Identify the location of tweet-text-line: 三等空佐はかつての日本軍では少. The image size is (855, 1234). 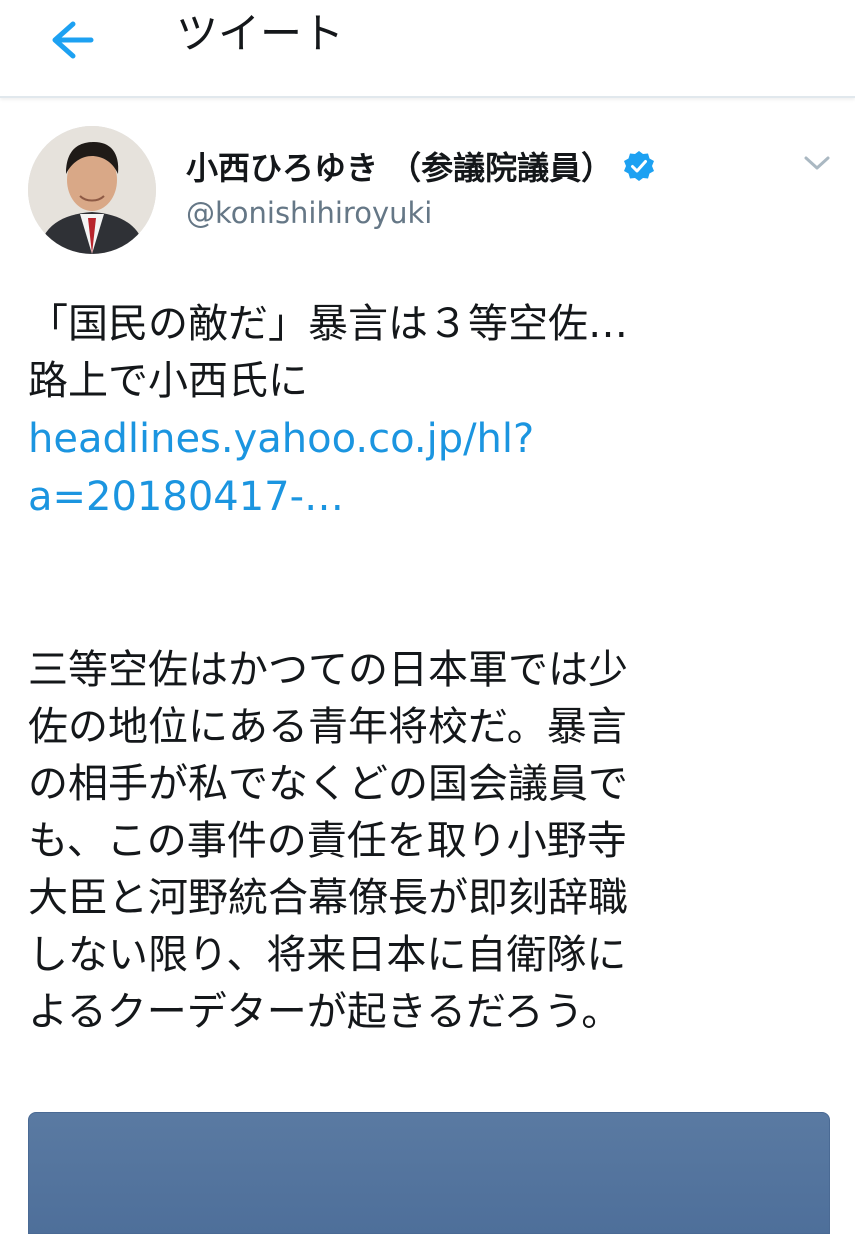
(328, 670).